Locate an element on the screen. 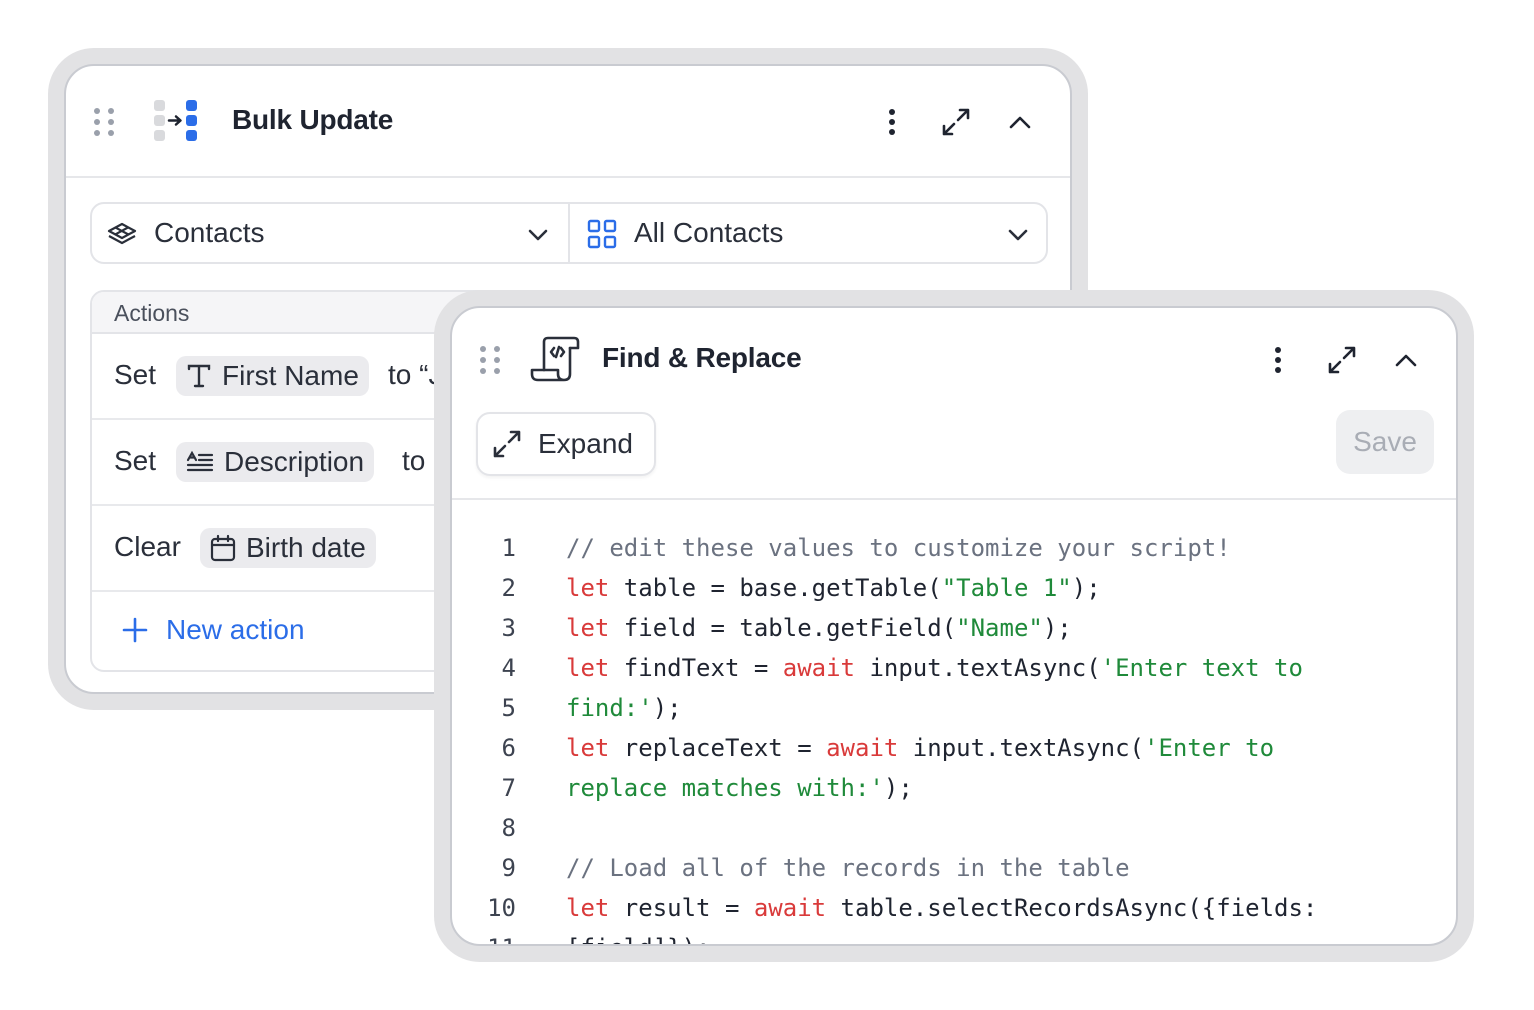 The image size is (1534, 1010). code-text: let field = table.getField("Name"); is located at coordinates (819, 628).